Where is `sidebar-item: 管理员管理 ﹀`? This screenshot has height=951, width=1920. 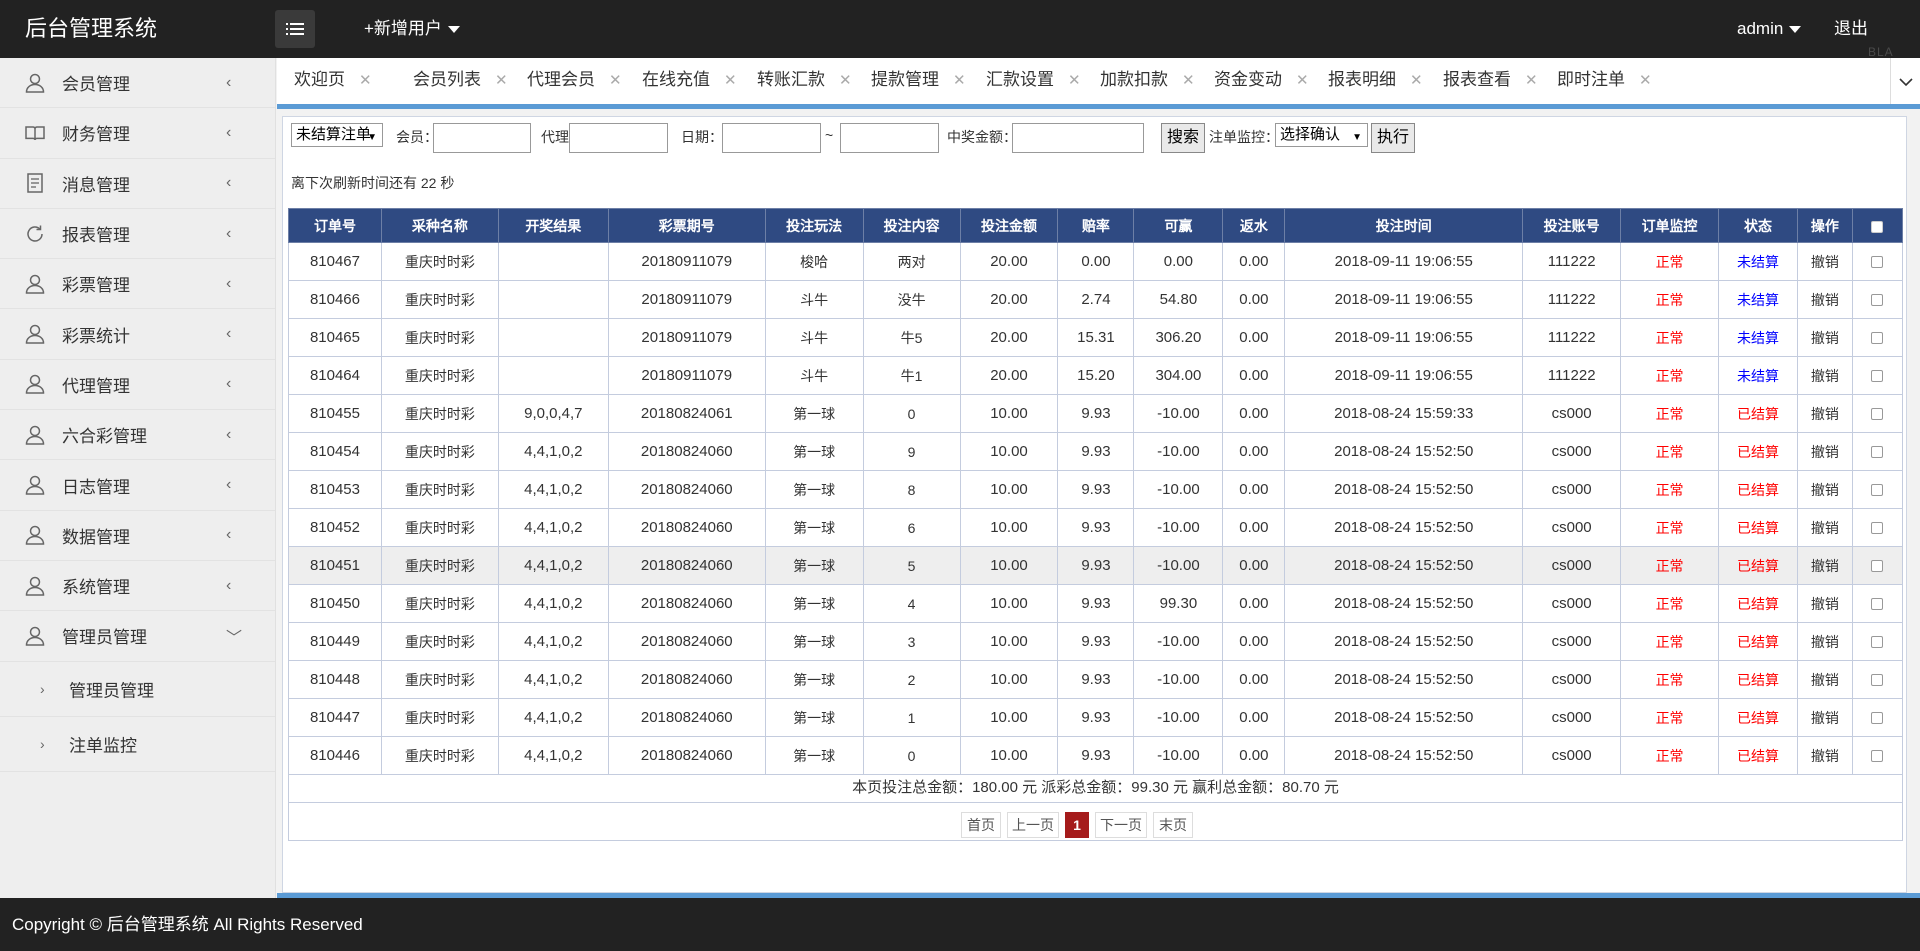
sidebar-item: 管理员管理 ﹀ is located at coordinates (137, 636).